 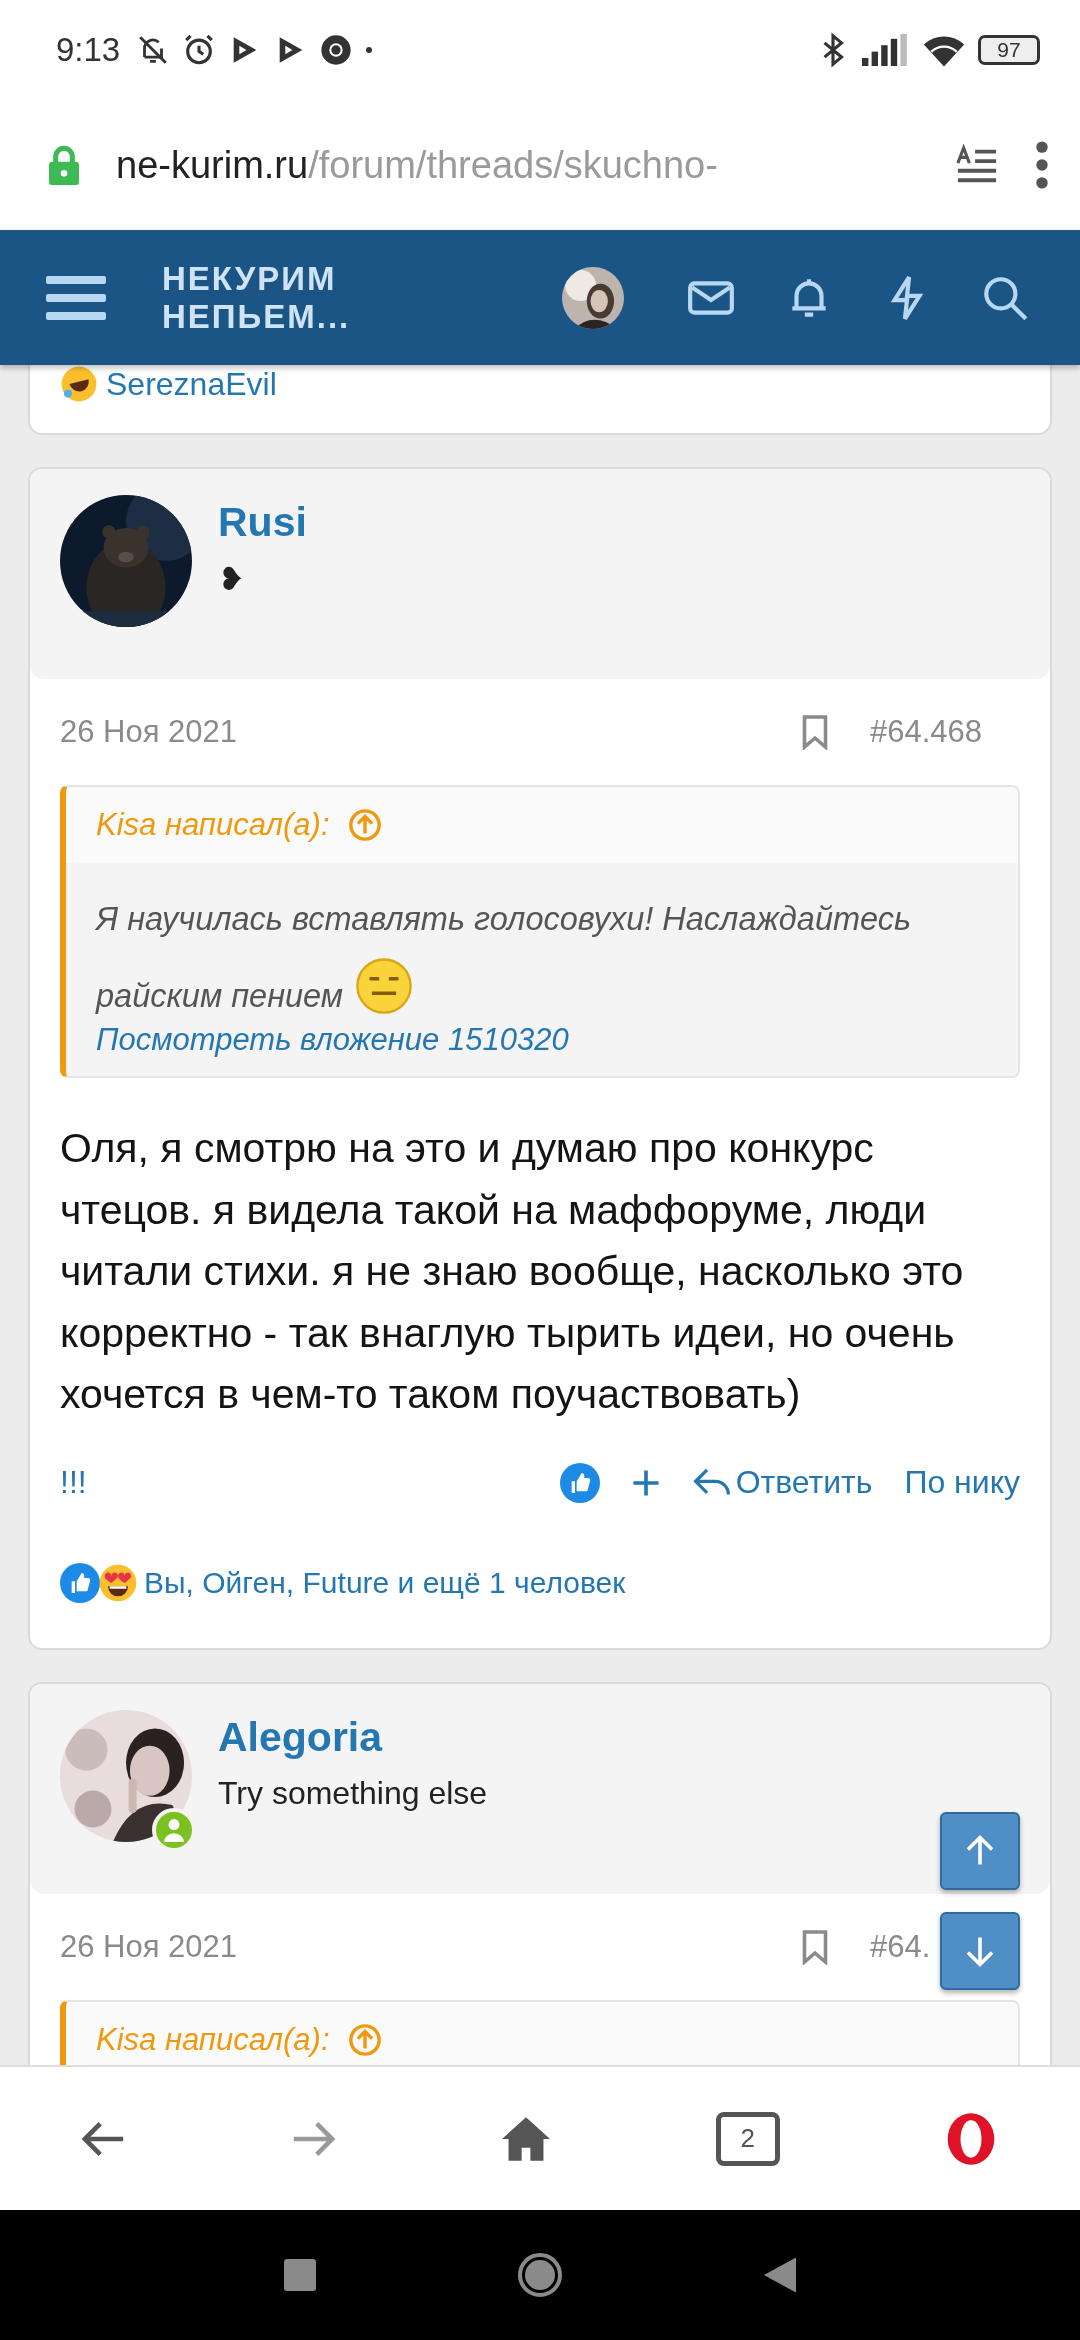 I want to click on username-link: Alegoria, so click(x=353, y=1737).